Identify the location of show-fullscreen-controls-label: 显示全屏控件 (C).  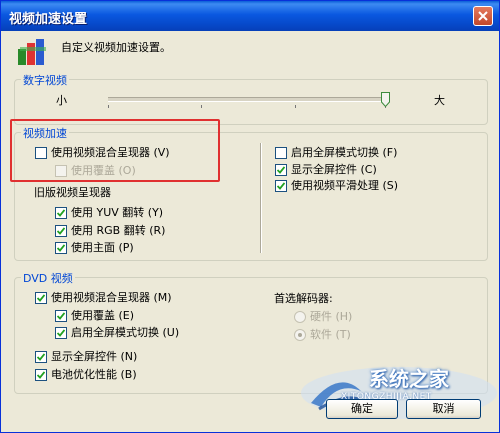
(334, 170).